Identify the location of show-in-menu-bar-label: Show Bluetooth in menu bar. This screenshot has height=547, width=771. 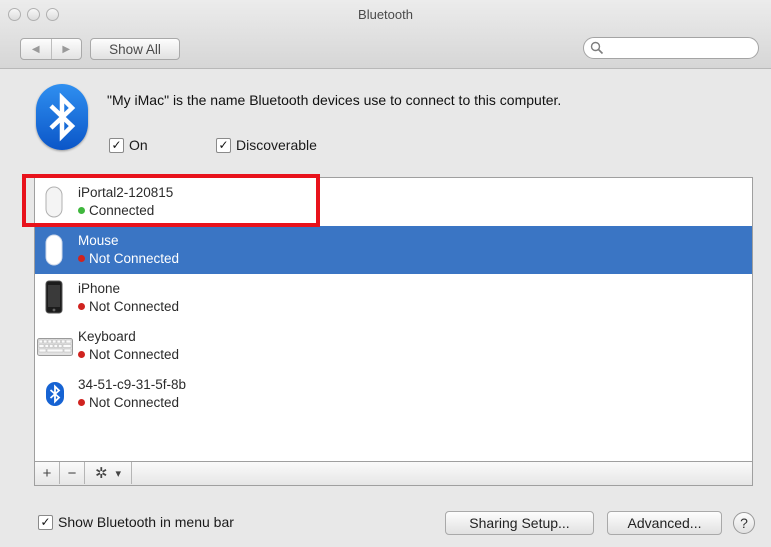
(146, 522).